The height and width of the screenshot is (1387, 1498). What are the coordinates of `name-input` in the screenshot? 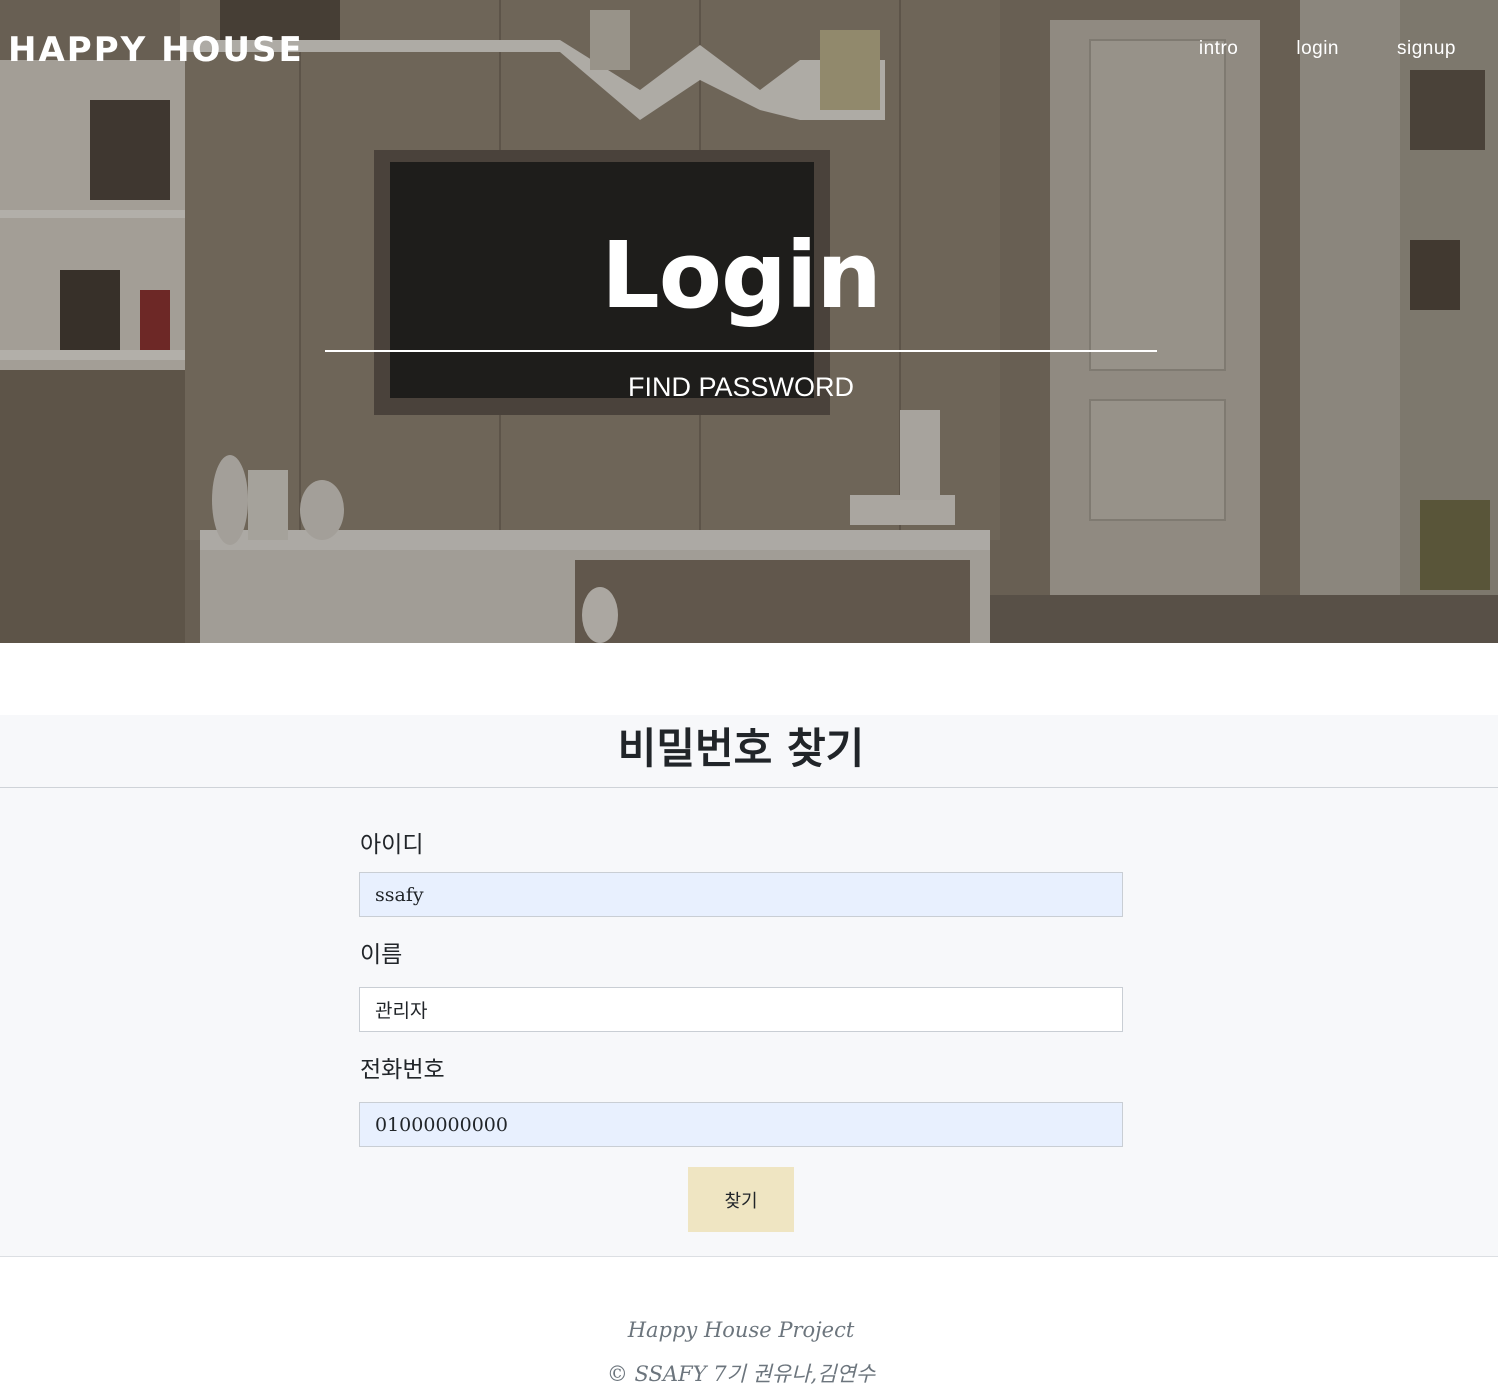 It's located at (741, 1009).